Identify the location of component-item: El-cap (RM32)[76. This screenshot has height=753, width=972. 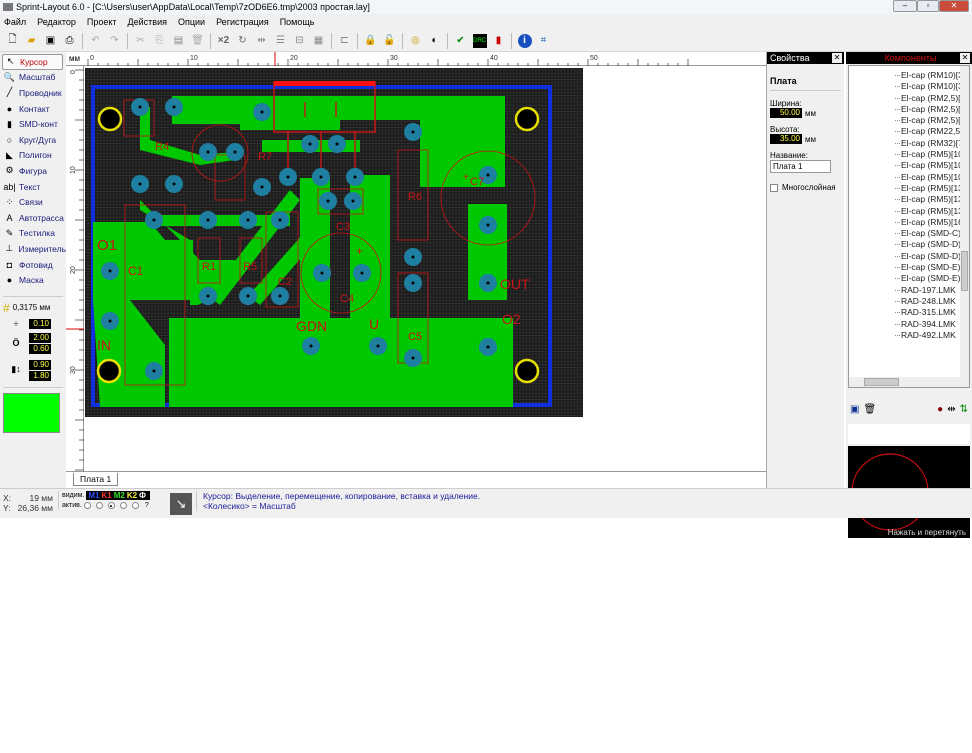
(909, 143).